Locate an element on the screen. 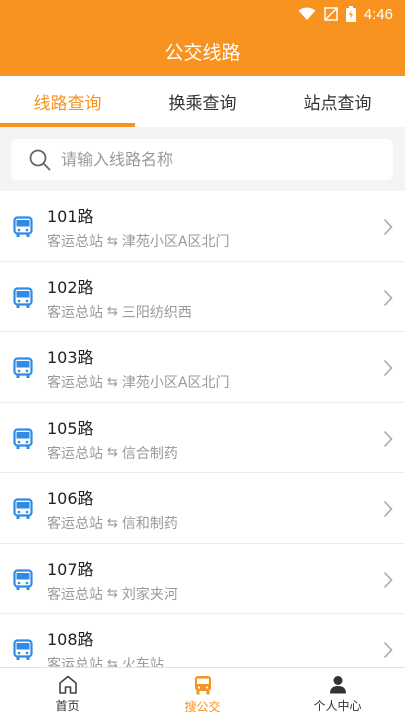 The height and width of the screenshot is (720, 405). route-to: 信和制药 is located at coordinates (149, 524).